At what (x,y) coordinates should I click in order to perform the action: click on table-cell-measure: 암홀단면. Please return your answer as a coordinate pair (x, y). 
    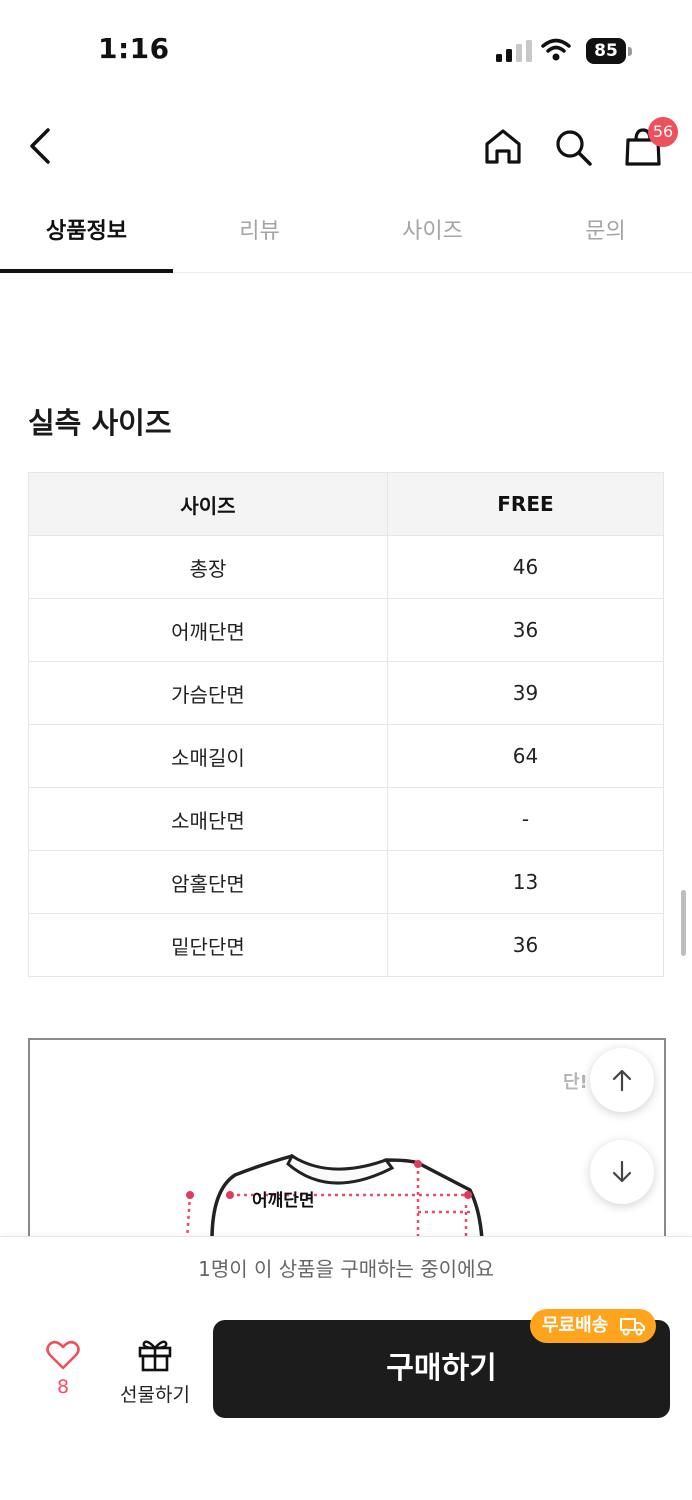
    Looking at the image, I should click on (208, 882).